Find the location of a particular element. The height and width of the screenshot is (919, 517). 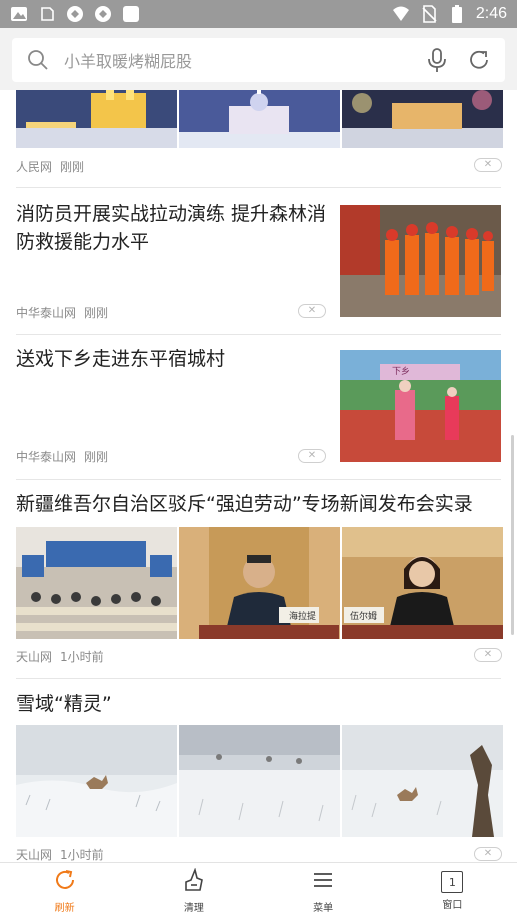

banner-text: 下乡 is located at coordinates (401, 372).